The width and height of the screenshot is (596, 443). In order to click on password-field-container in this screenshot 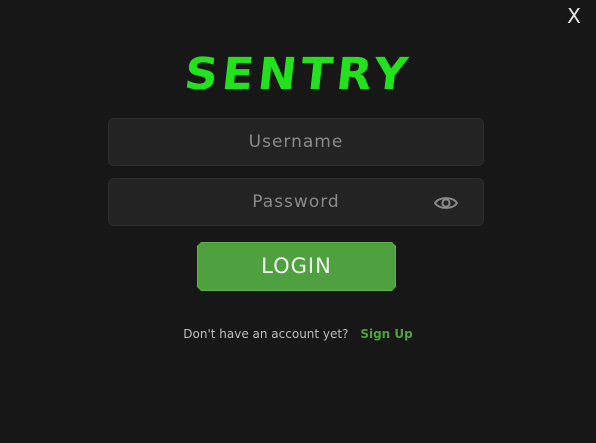, I will do `click(296, 202)`.